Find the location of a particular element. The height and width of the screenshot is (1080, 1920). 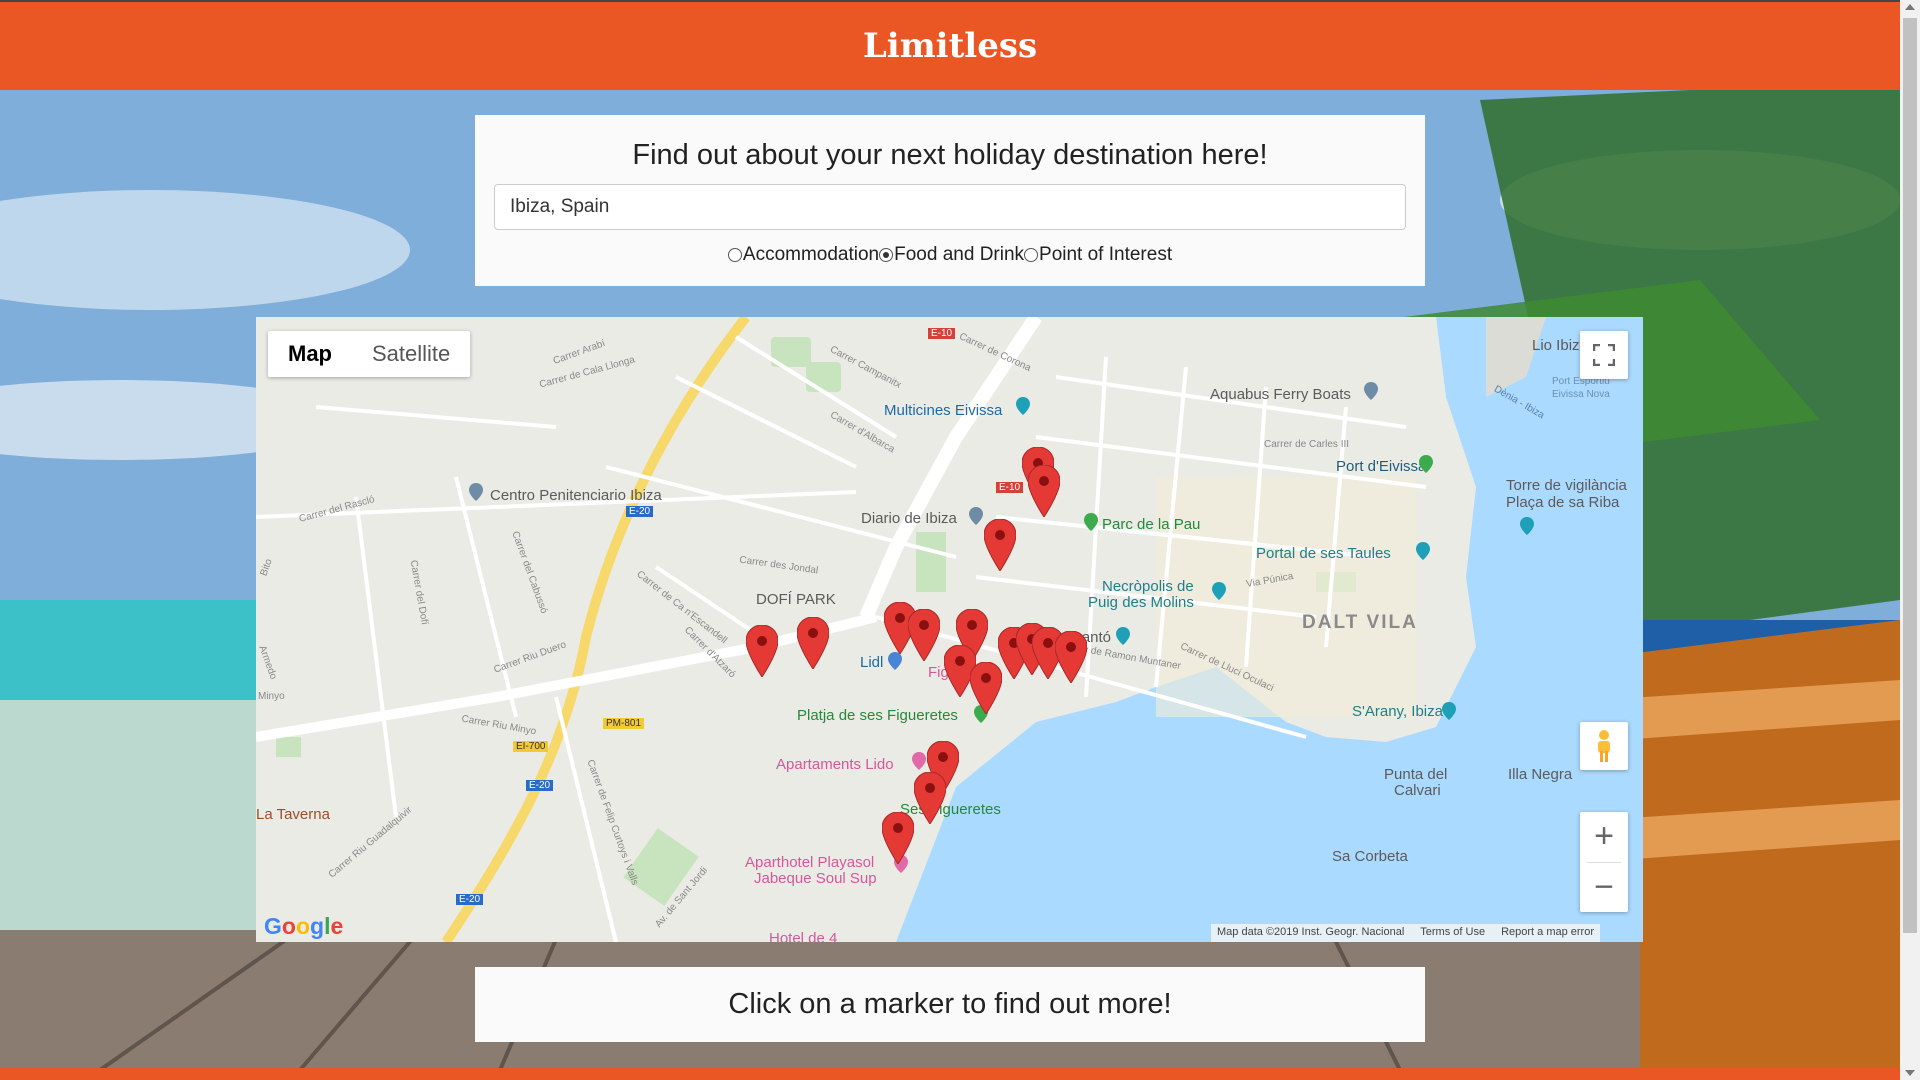

top-bar: Limitless is located at coordinates (950, 45).